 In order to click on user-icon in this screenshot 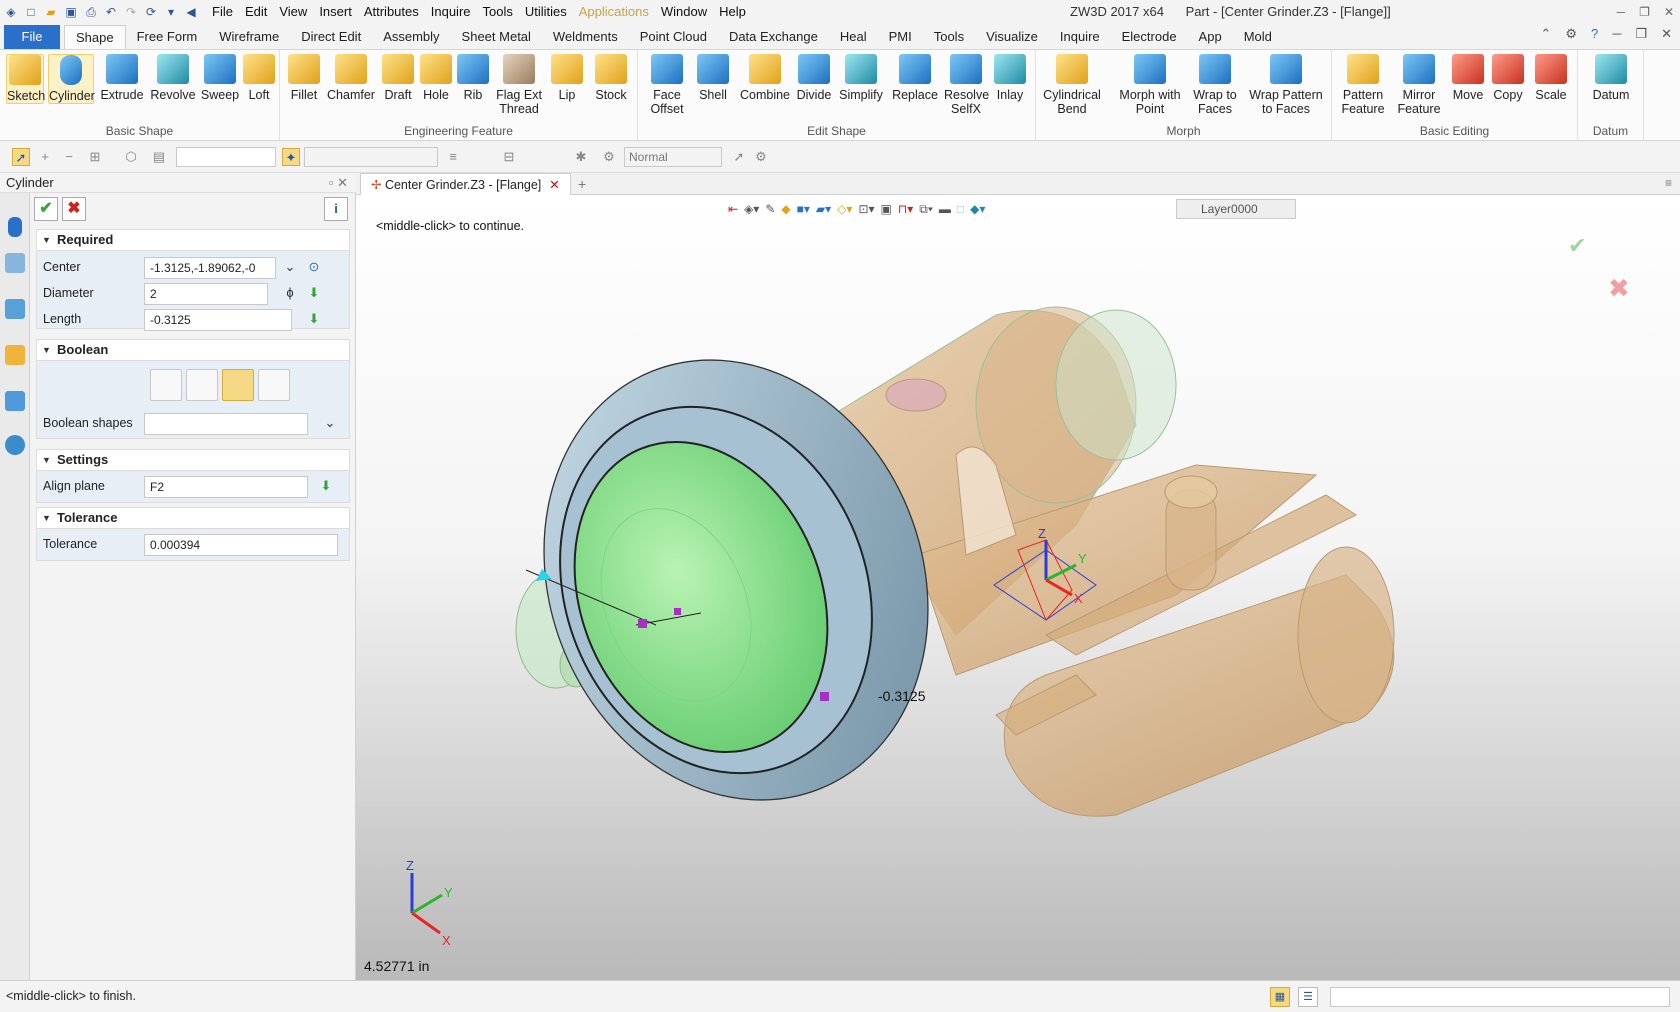, I will do `click(15, 445)`.